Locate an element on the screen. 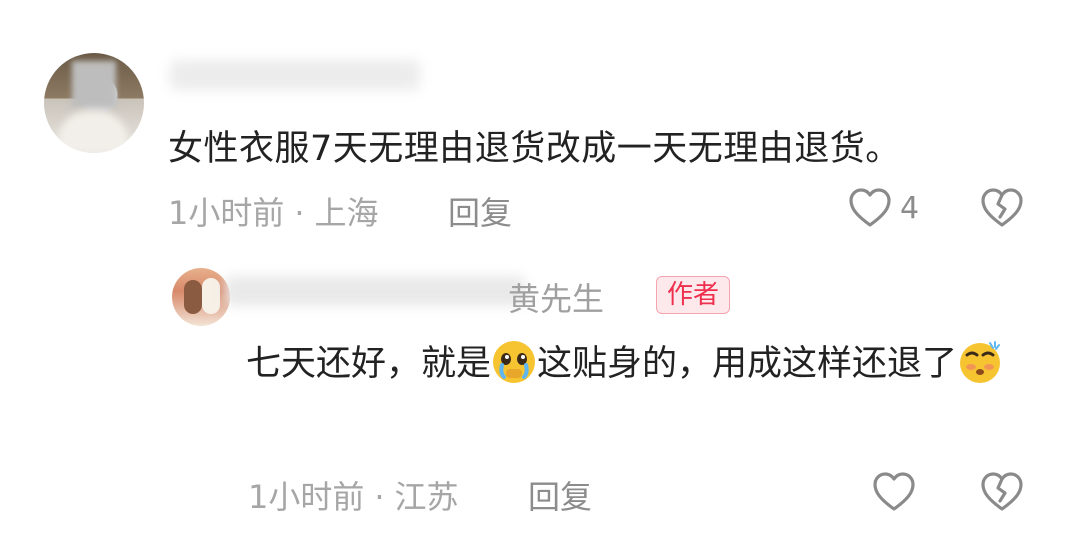 This screenshot has width=1080, height=553. reply-meta: 1小时前 · 江苏 is located at coordinates (353, 497).